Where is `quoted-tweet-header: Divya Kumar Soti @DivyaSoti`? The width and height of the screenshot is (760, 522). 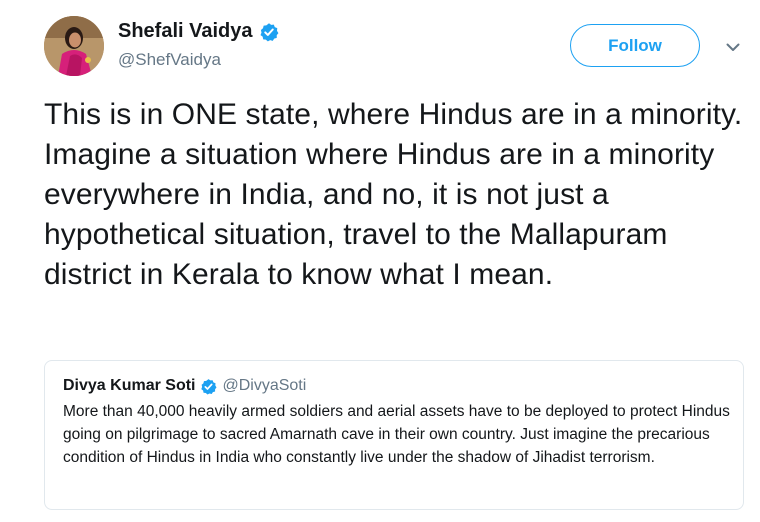 quoted-tweet-header: Divya Kumar Soti @DivyaSoti is located at coordinates (394, 386).